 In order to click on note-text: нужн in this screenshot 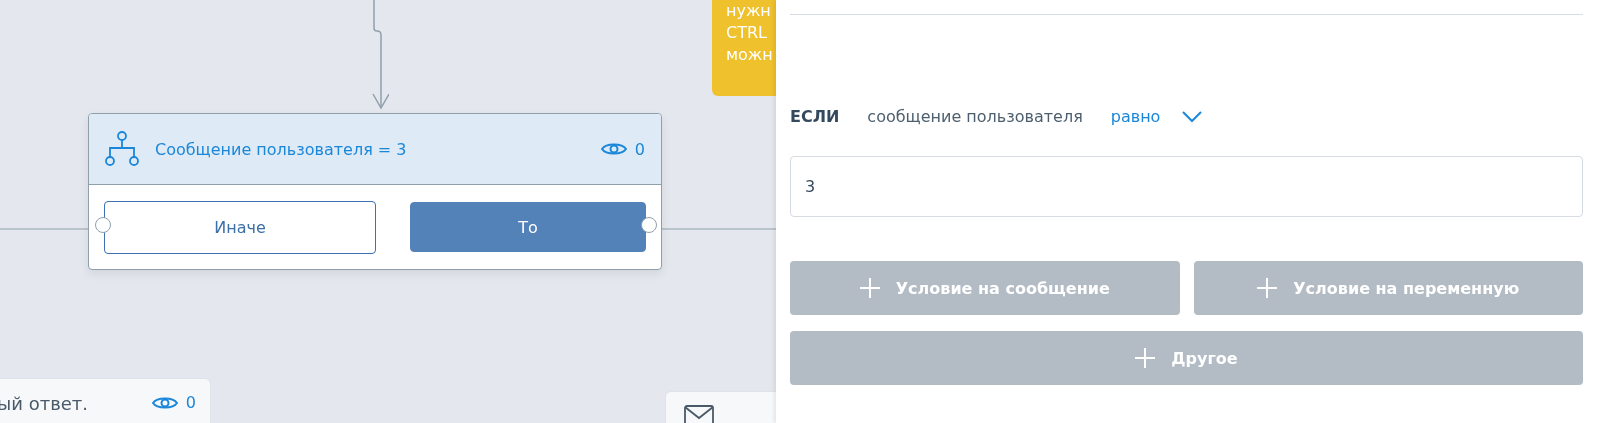, I will do `click(749, 11)`.